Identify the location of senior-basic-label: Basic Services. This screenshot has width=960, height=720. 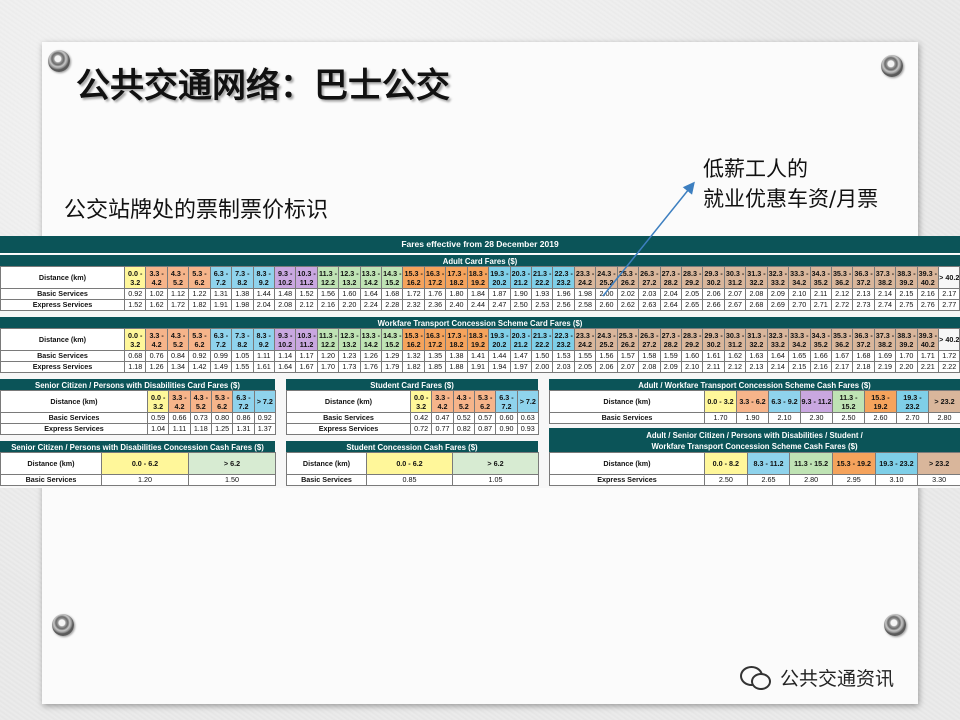
(74, 418).